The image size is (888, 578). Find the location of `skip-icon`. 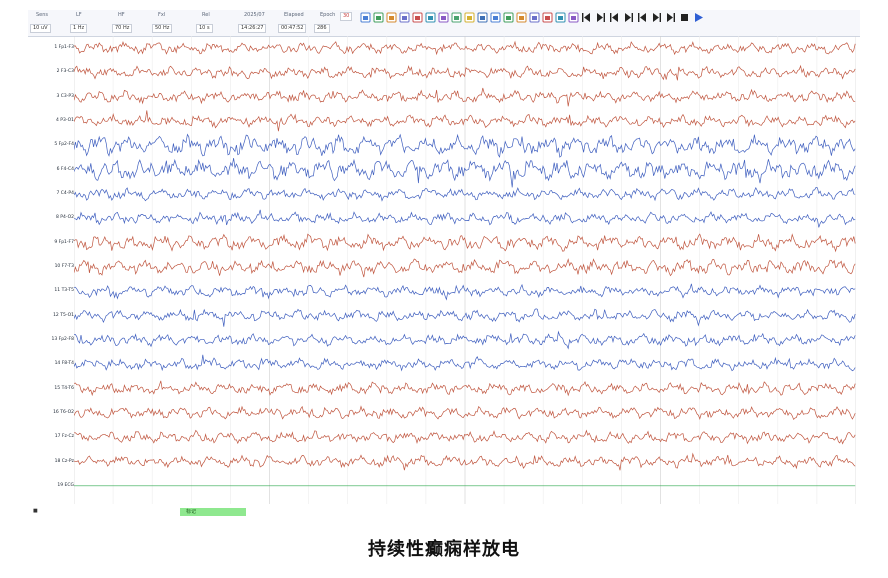

skip-icon is located at coordinates (670, 17).